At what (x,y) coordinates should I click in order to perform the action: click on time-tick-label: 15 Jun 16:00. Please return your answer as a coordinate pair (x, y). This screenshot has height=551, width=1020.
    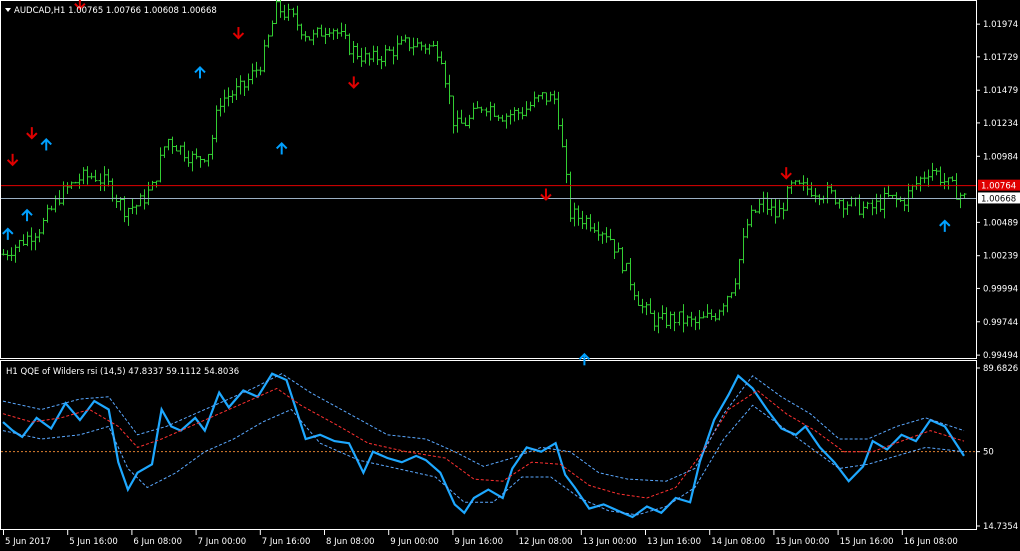
    Looking at the image, I should click on (867, 542).